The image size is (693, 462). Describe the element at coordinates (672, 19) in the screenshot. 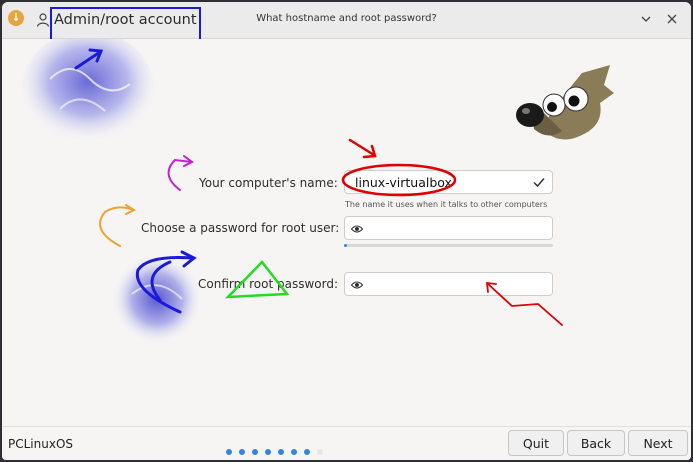

I see `close-icon` at that location.